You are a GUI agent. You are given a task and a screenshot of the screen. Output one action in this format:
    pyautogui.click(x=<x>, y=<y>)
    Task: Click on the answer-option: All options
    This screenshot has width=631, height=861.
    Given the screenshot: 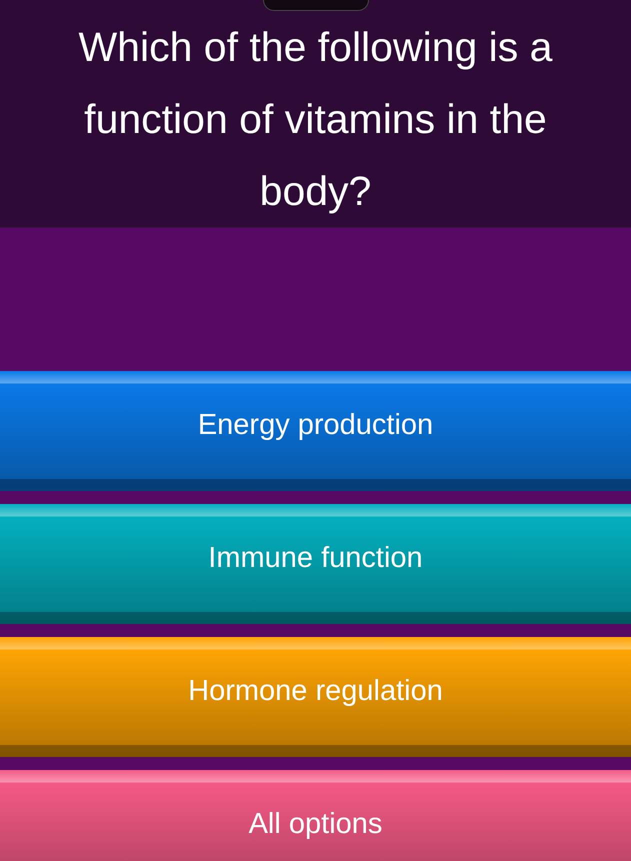 What is the action you would take?
    pyautogui.click(x=315, y=815)
    